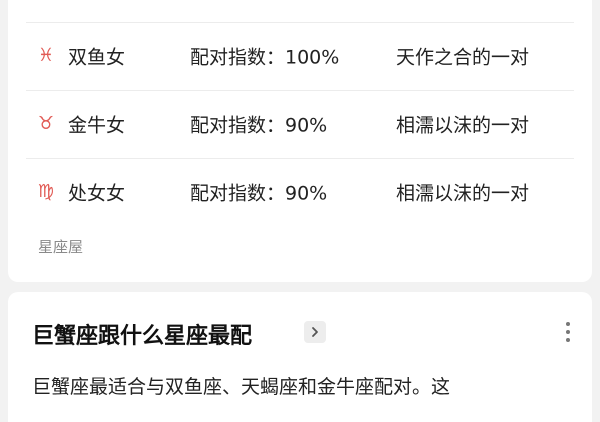 The image size is (600, 422). I want to click on more-options-icon, so click(568, 334).